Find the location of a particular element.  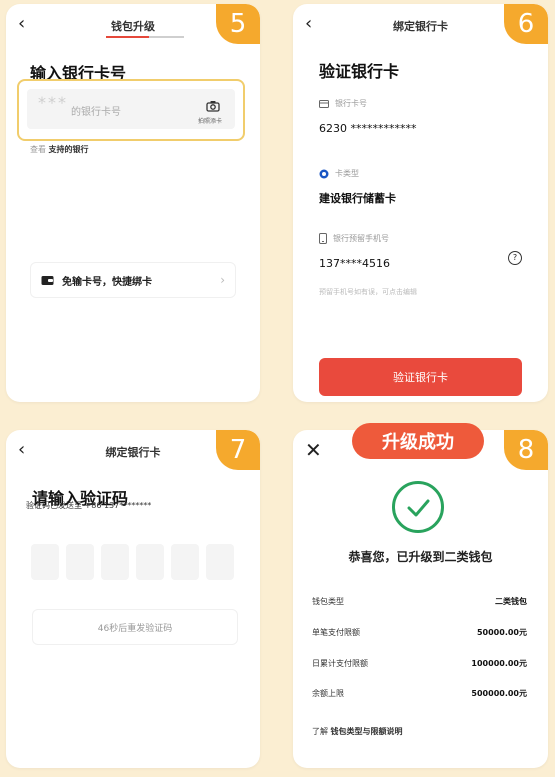

phone-hint: 预留手机号如有误，可点击编辑 is located at coordinates (368, 292).